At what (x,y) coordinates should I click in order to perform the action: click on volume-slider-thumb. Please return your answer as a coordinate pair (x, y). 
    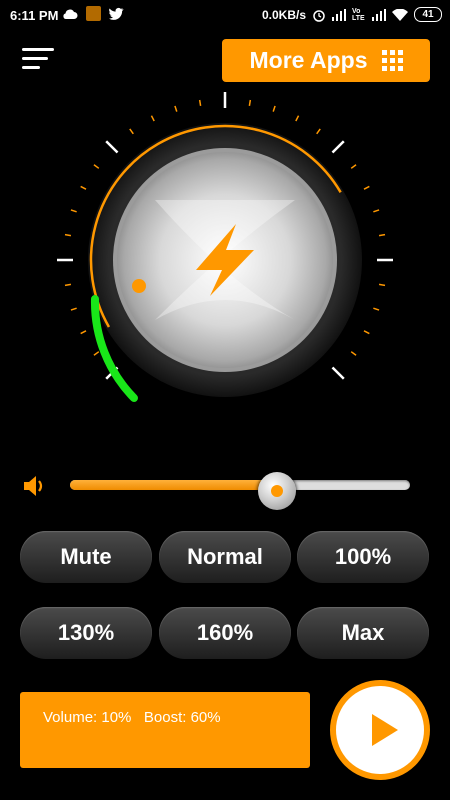
    Looking at the image, I should click on (277, 491).